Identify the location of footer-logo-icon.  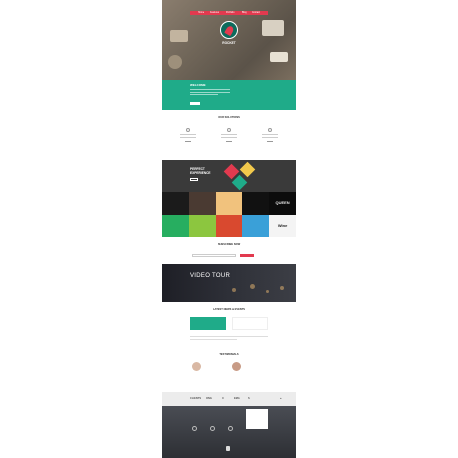
(228, 448).